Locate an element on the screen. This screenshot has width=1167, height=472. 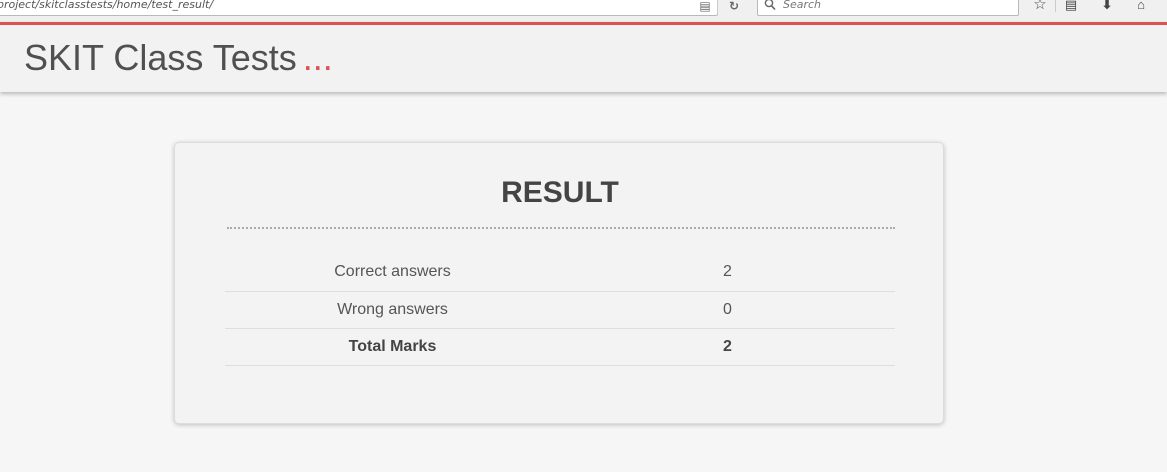
download-icon: ⬇ is located at coordinates (1107, 6).